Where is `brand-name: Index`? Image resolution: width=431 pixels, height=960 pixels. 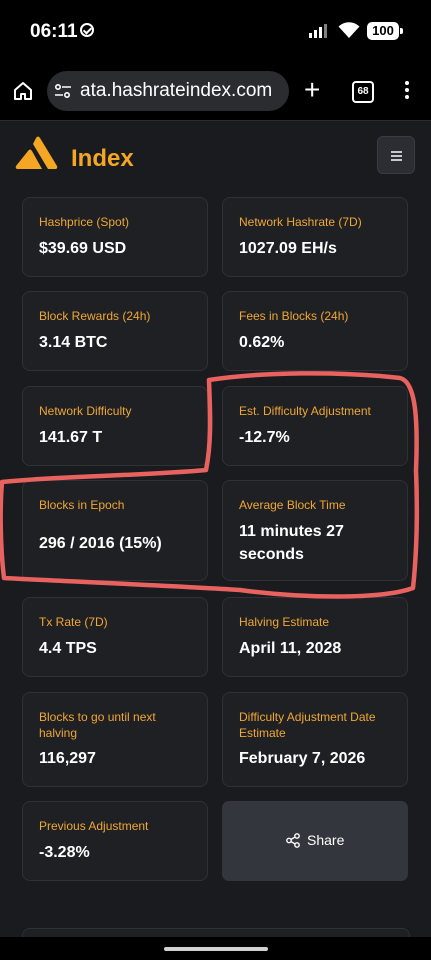
brand-name: Index is located at coordinates (102, 159).